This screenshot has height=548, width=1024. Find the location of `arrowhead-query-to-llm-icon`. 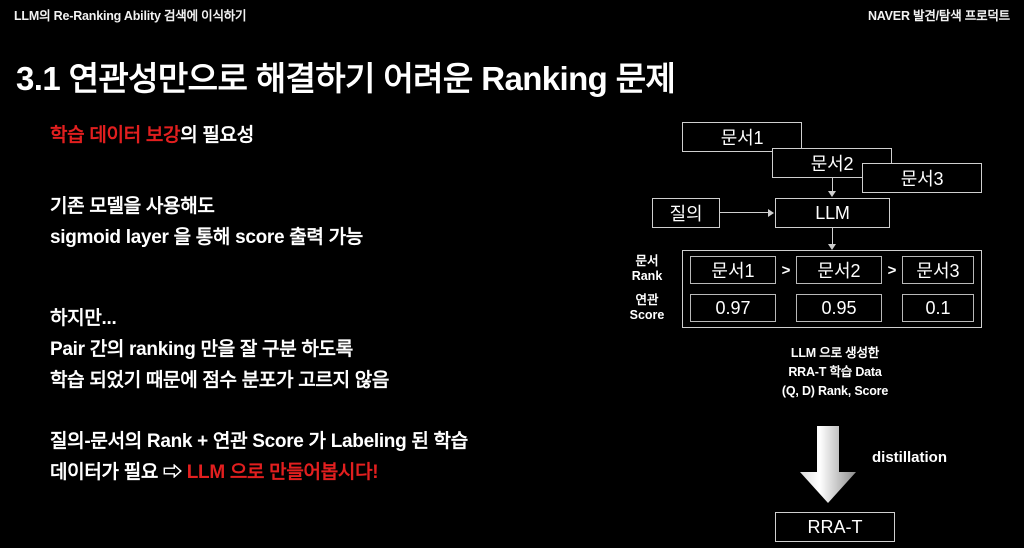

arrowhead-query-to-llm-icon is located at coordinates (771, 213).